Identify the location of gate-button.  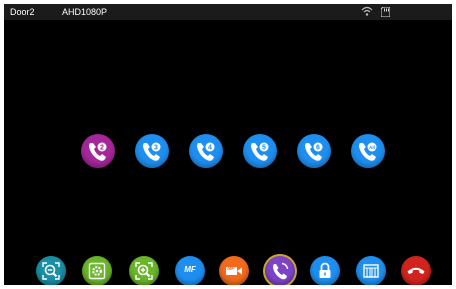
(371, 270).